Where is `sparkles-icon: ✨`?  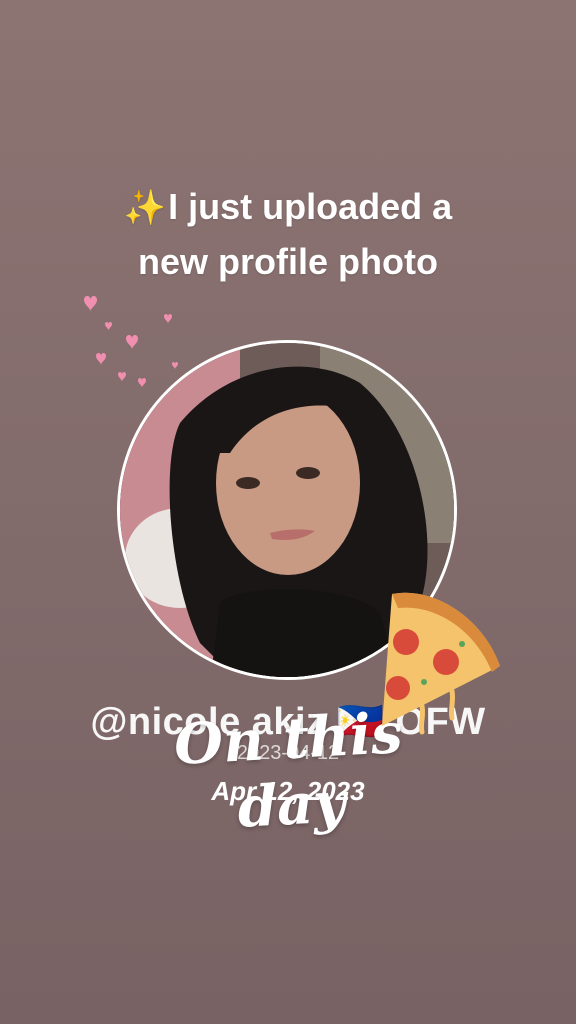 sparkles-icon: ✨ is located at coordinates (145, 208).